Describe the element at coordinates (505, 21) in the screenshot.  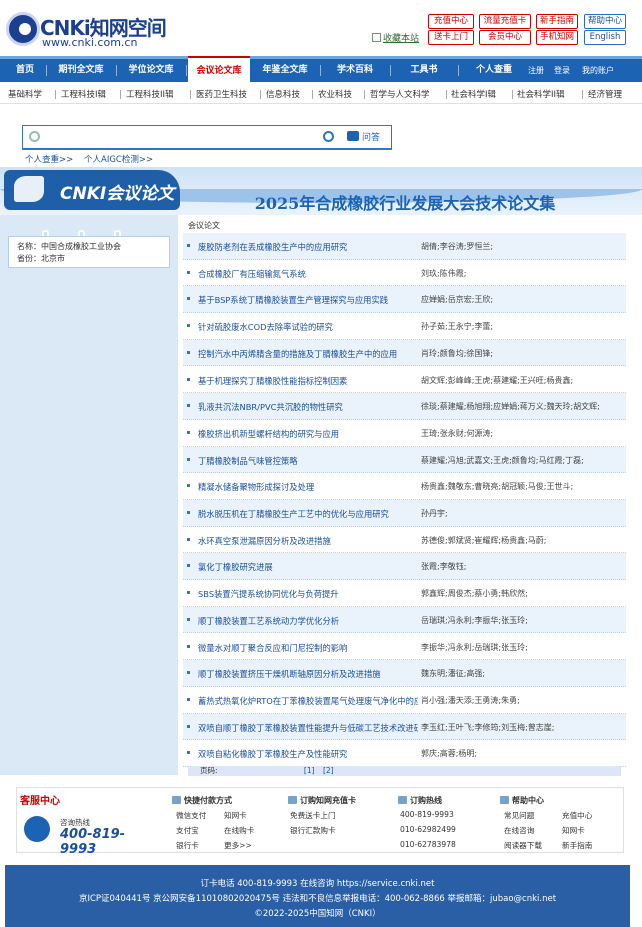
I see `traffic-card-button: 流量充值卡` at that location.